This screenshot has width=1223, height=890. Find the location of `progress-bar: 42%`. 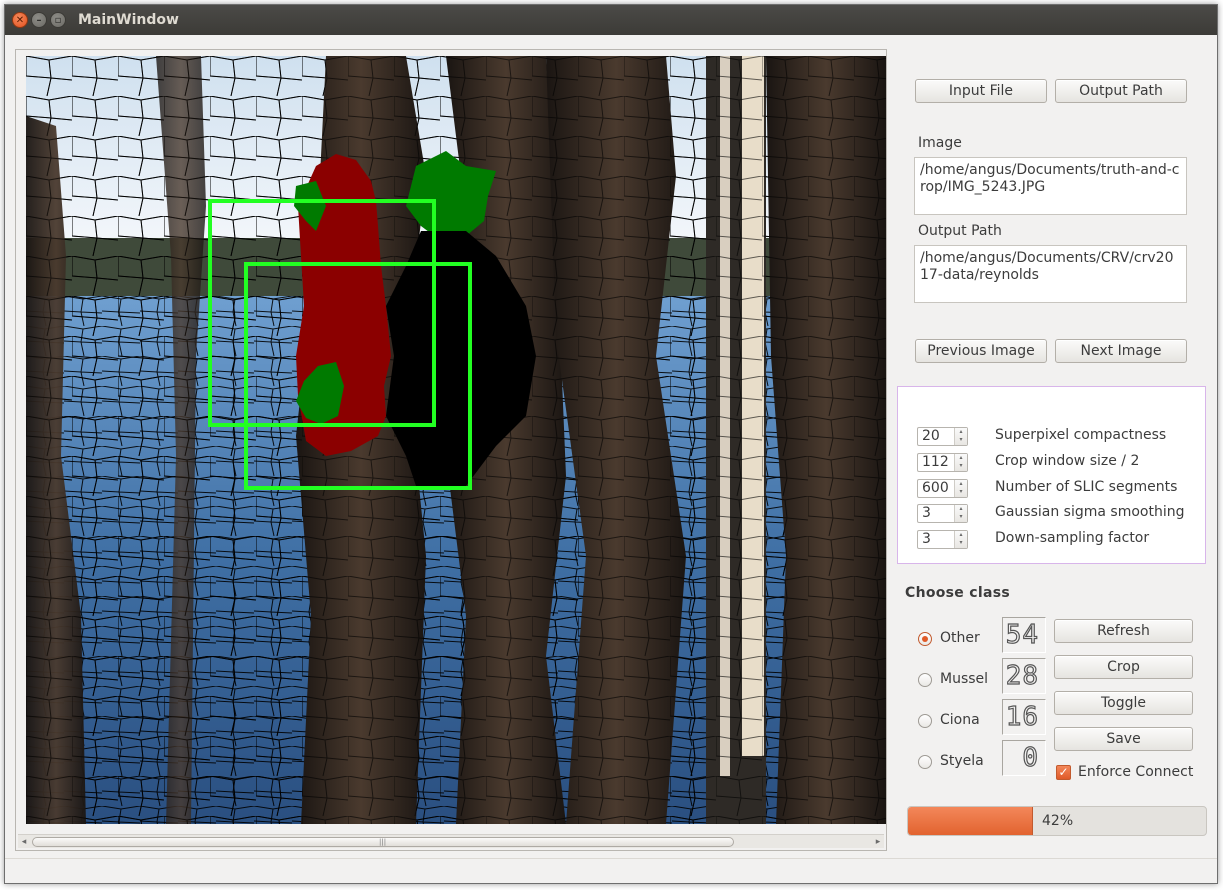

progress-bar: 42% is located at coordinates (1057, 821).